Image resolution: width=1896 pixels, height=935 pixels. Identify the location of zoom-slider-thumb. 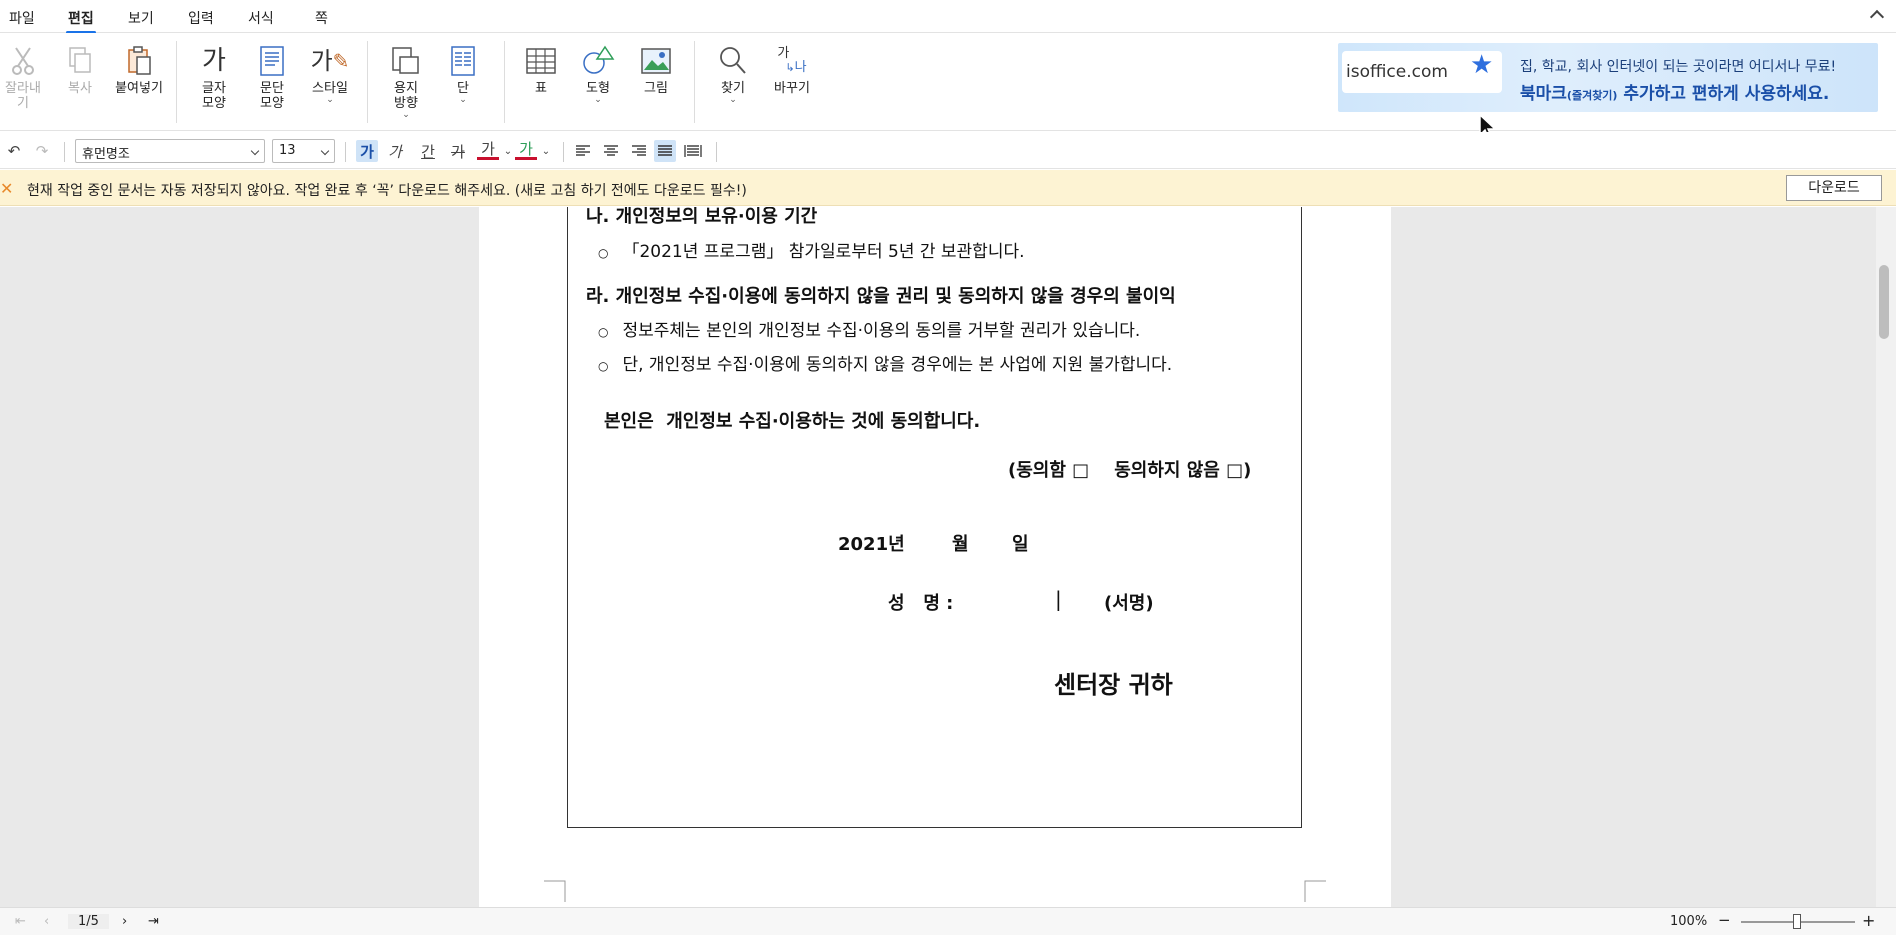
(1797, 921).